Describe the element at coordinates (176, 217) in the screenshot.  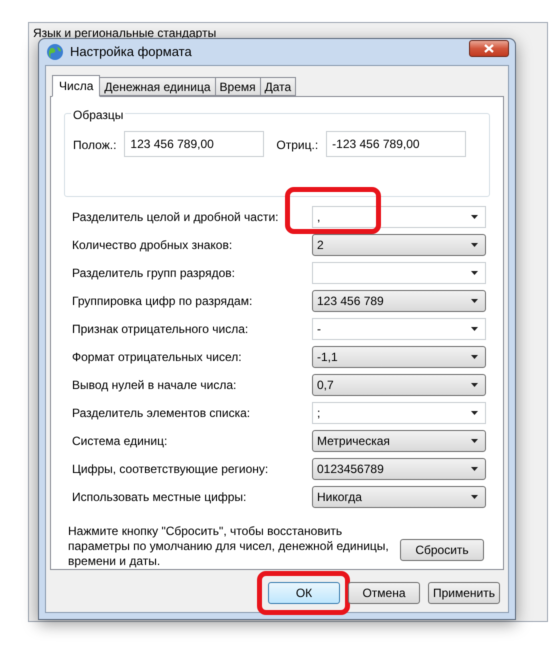
I see `setting-label: Разделитель целой и дробной части:` at that location.